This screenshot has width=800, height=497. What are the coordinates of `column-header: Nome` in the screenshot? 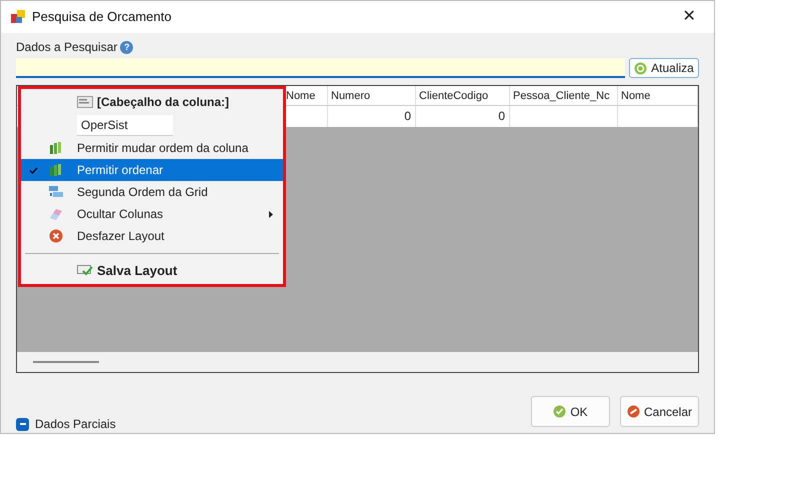 It's located at (658, 95).